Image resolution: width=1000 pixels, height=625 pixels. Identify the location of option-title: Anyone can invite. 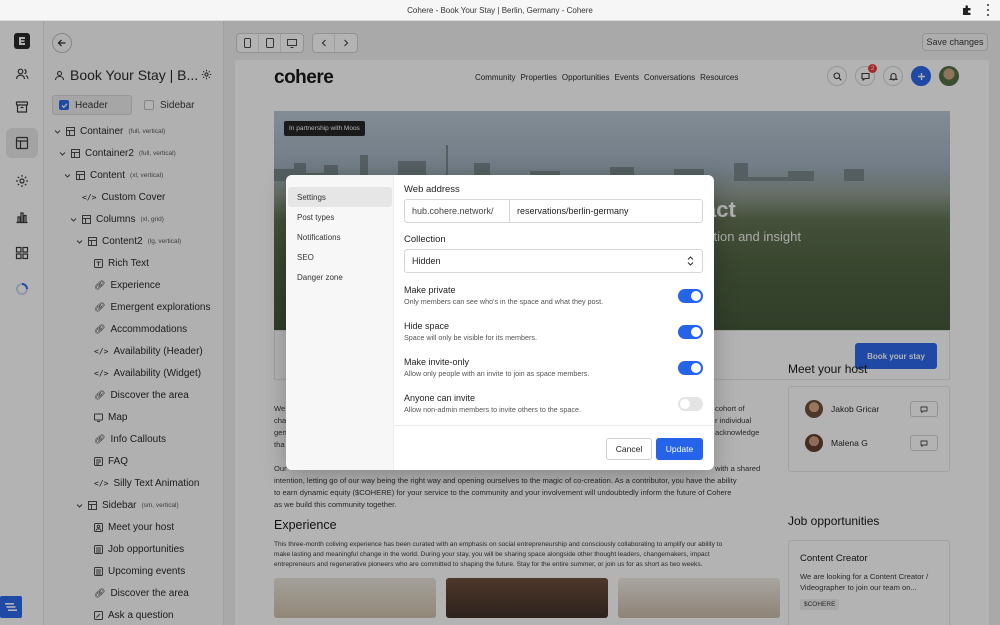
(440, 398).